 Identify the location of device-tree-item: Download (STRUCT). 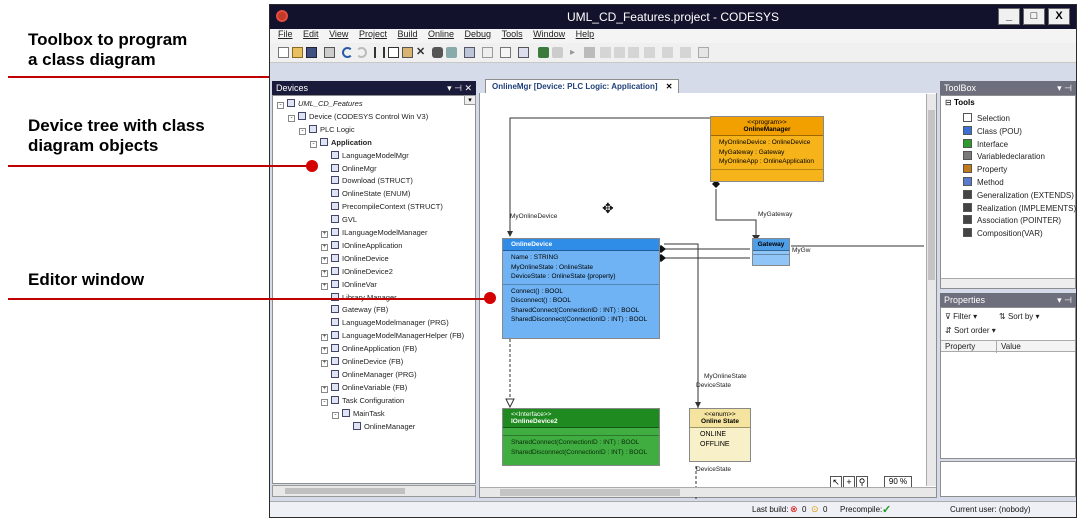
(367, 181).